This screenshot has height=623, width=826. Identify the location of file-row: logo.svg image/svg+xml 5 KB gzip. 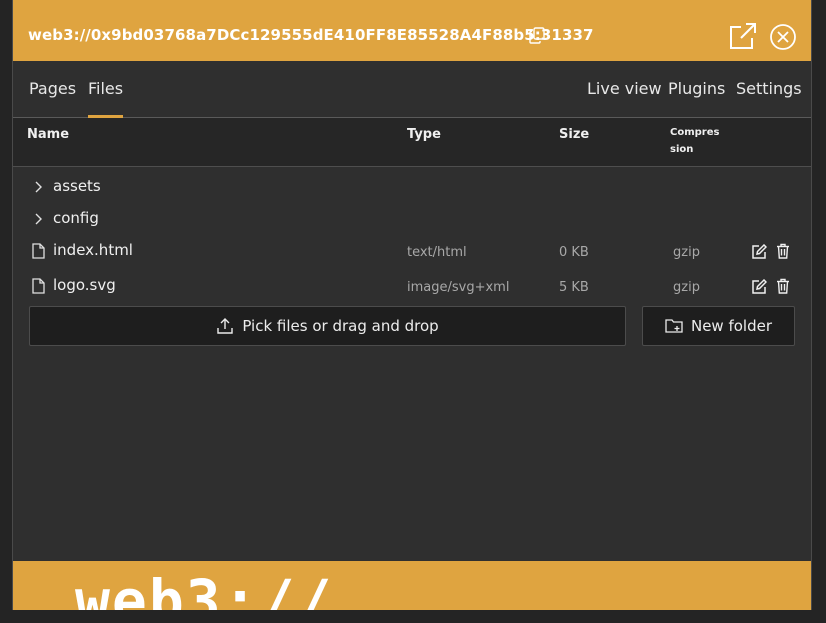
(412, 288).